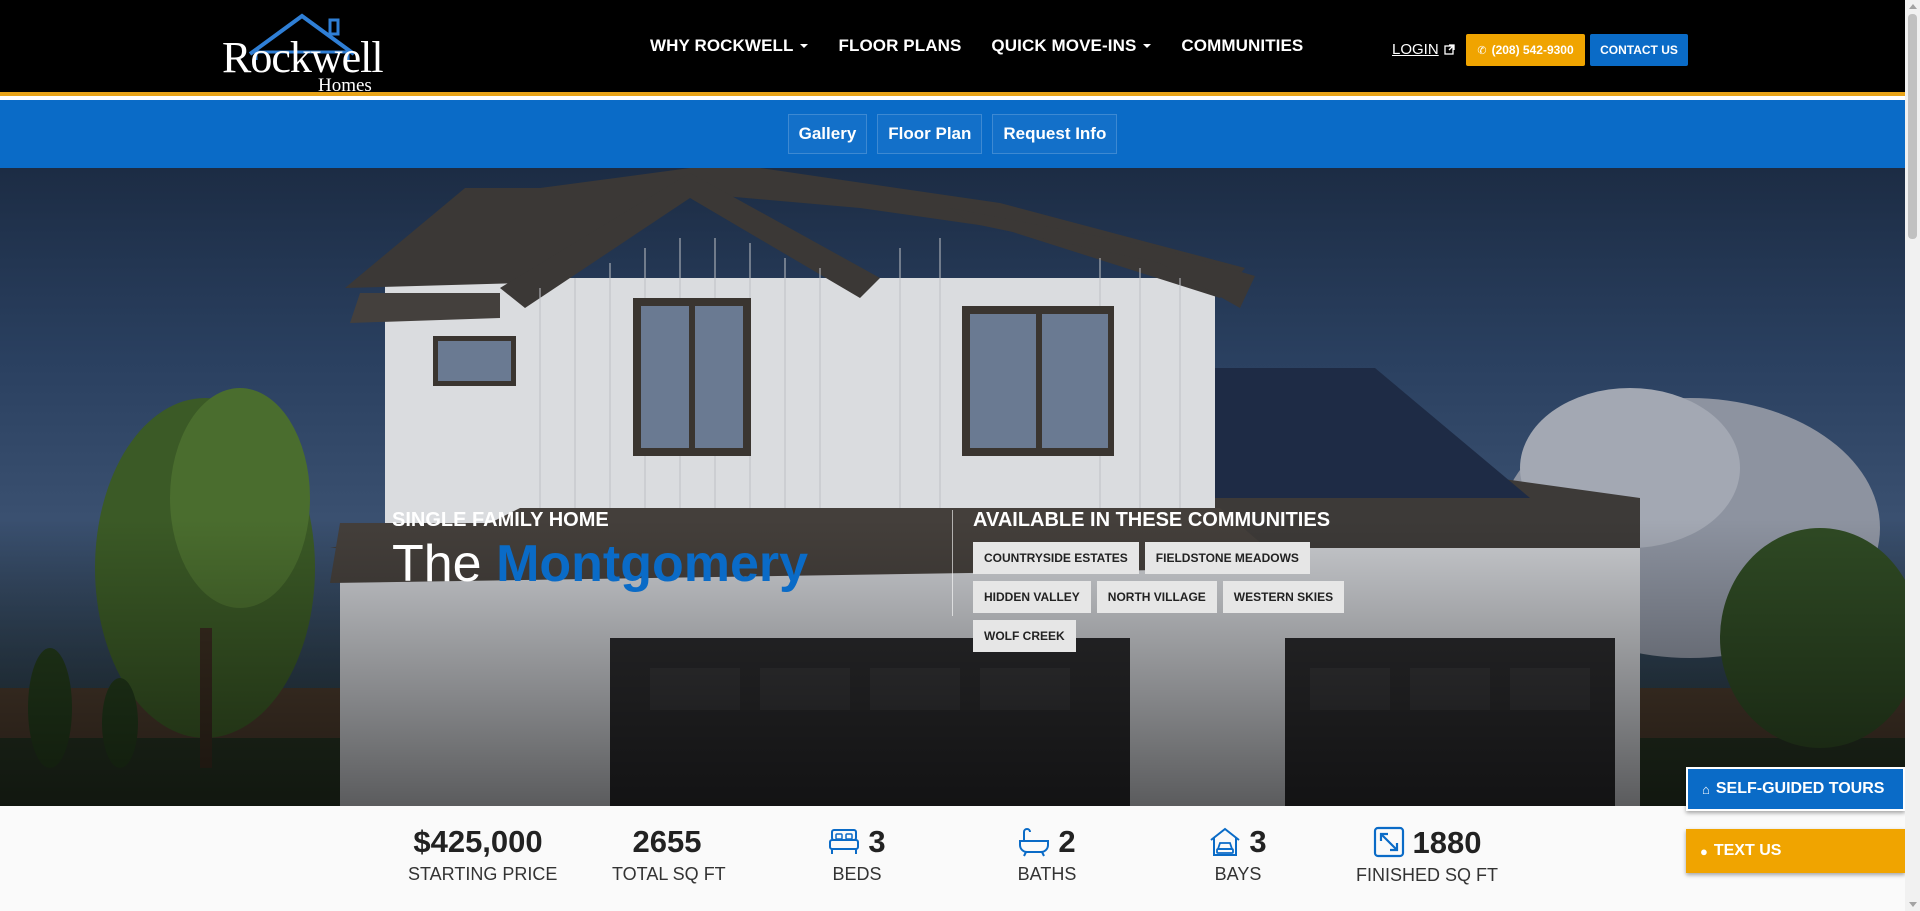 The width and height of the screenshot is (1920, 911). What do you see at coordinates (303, 57) in the screenshot?
I see `logo-wordmark: Rockwell` at bounding box center [303, 57].